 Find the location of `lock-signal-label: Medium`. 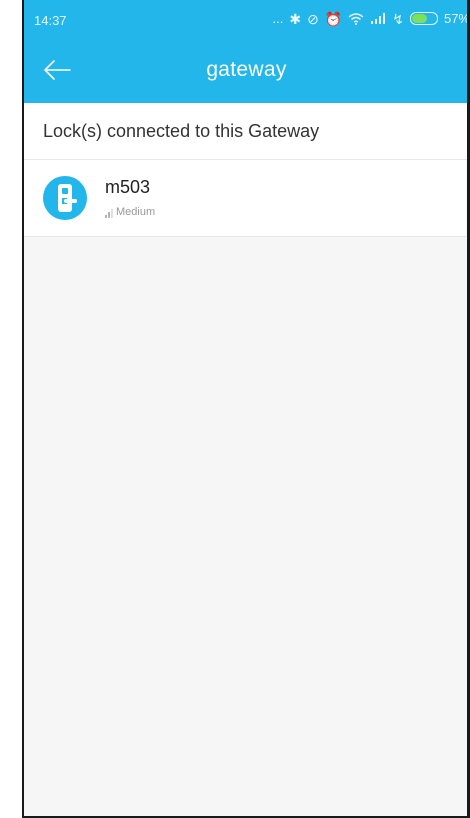

lock-signal-label: Medium is located at coordinates (136, 212).